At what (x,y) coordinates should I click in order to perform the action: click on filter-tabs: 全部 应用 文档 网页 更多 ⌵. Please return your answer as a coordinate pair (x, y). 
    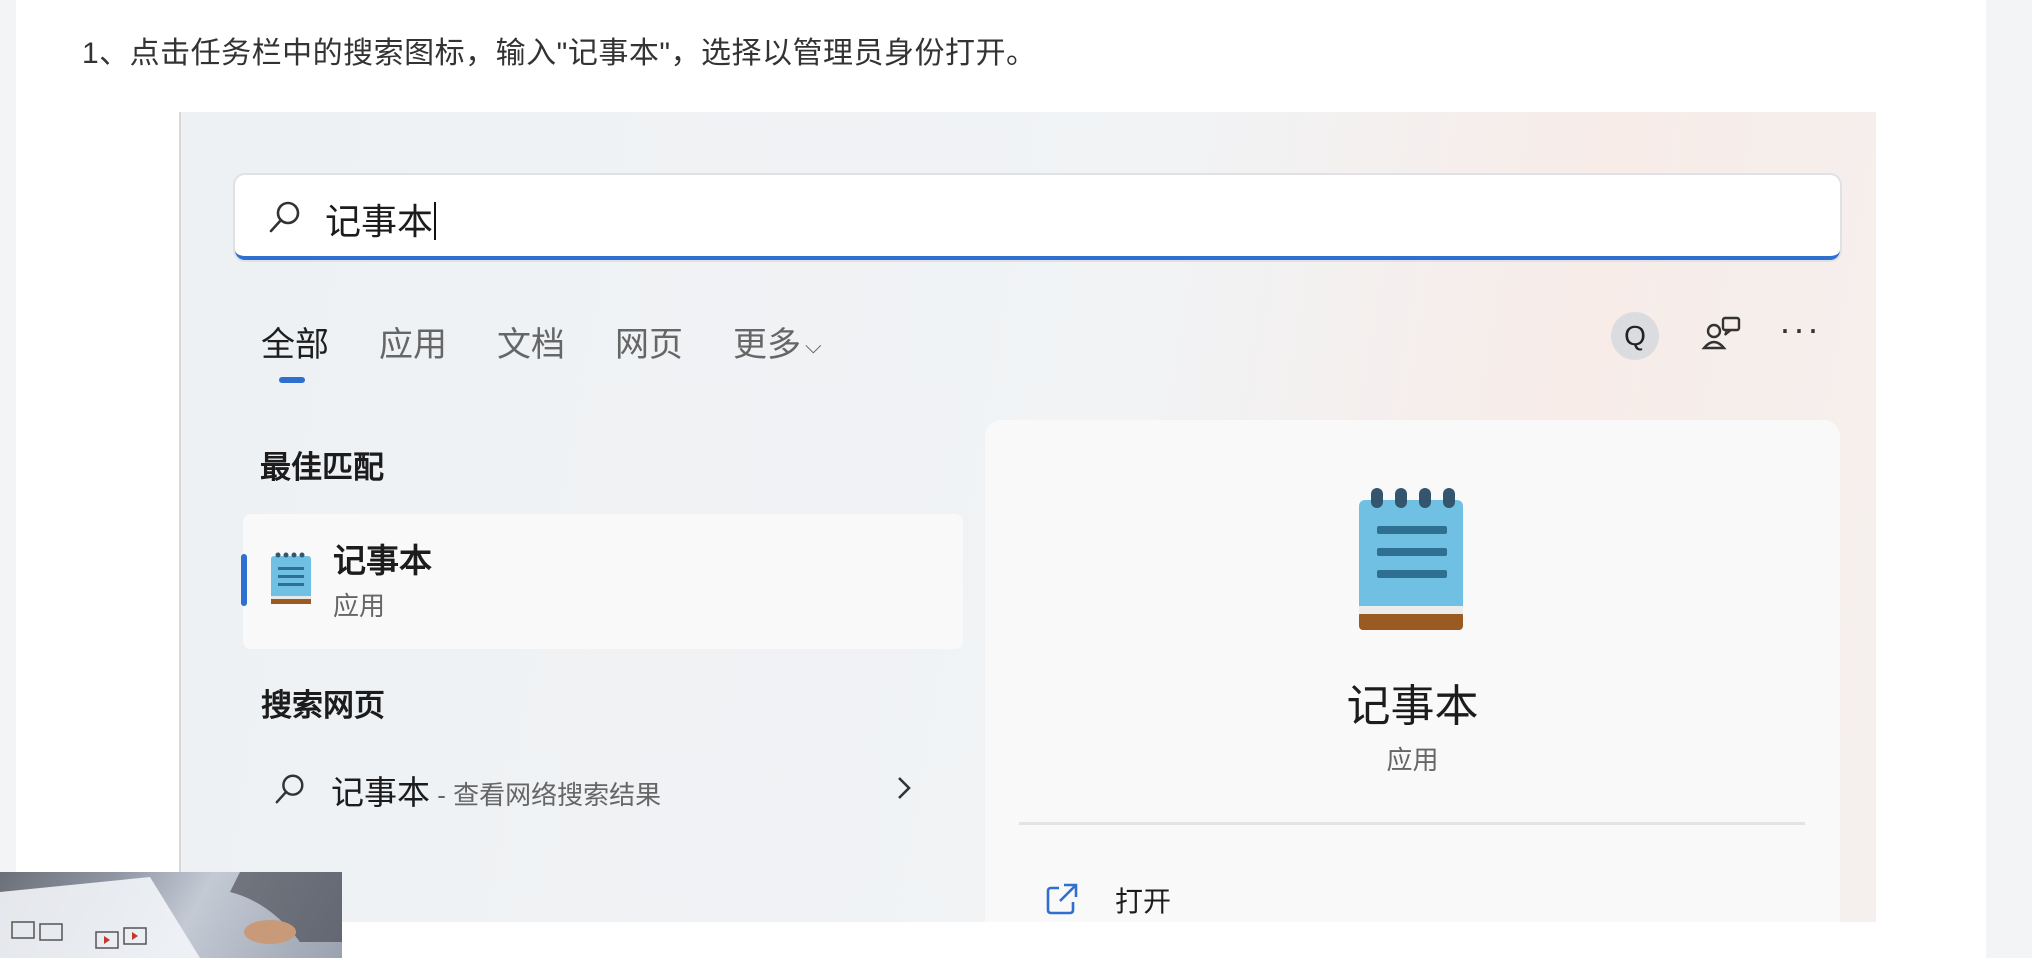
    Looking at the image, I should click on (566, 350).